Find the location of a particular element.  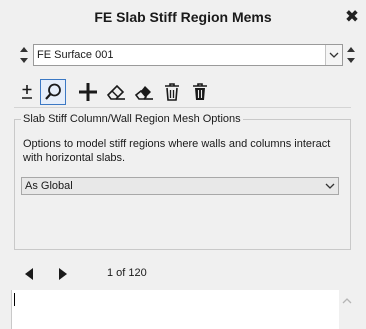

next-button is located at coordinates (63, 274).